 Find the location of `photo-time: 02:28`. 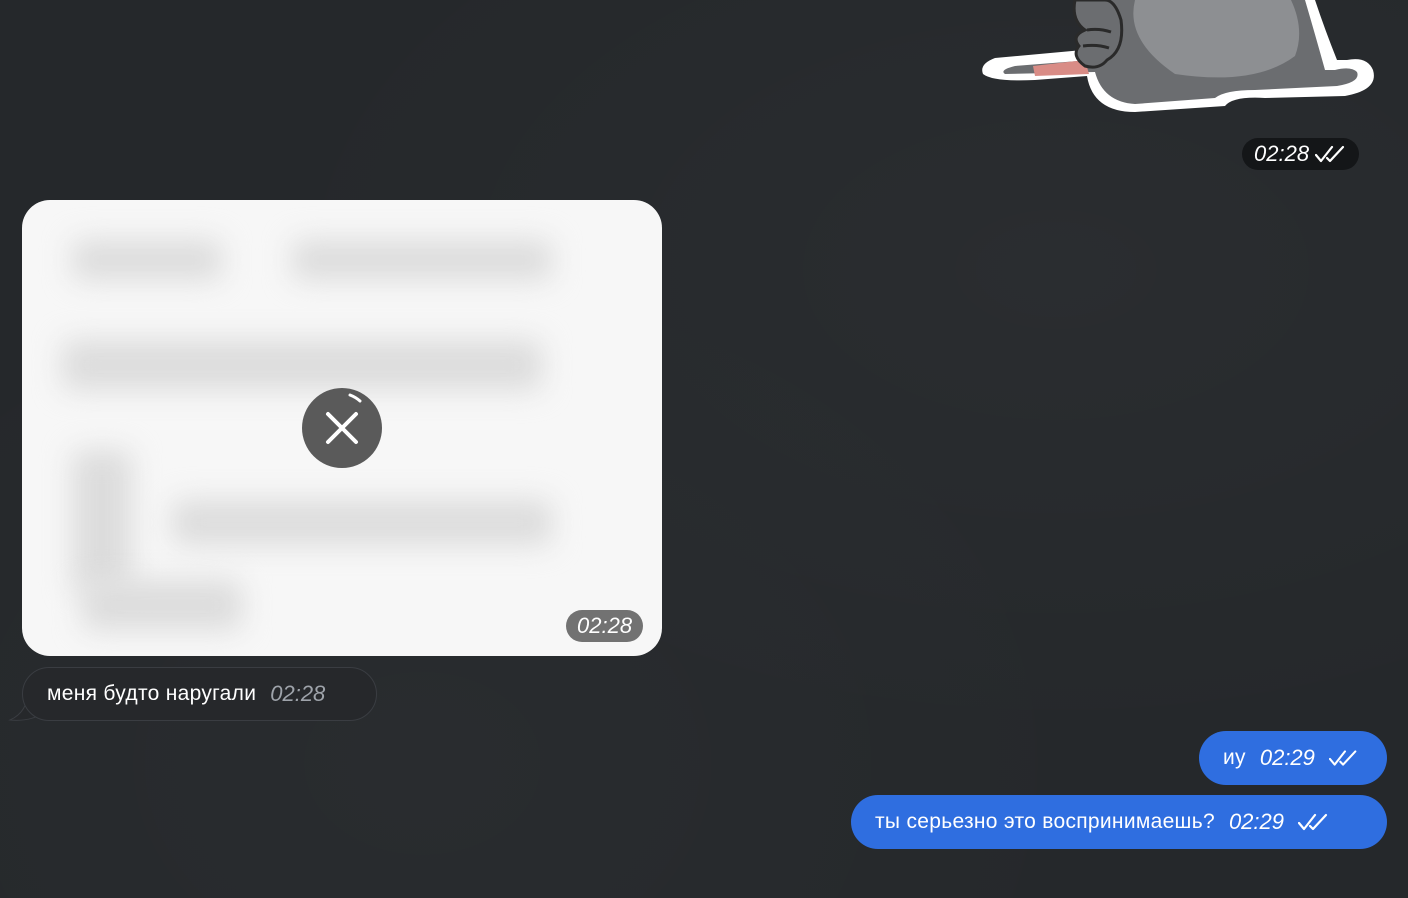

photo-time: 02:28 is located at coordinates (605, 625).